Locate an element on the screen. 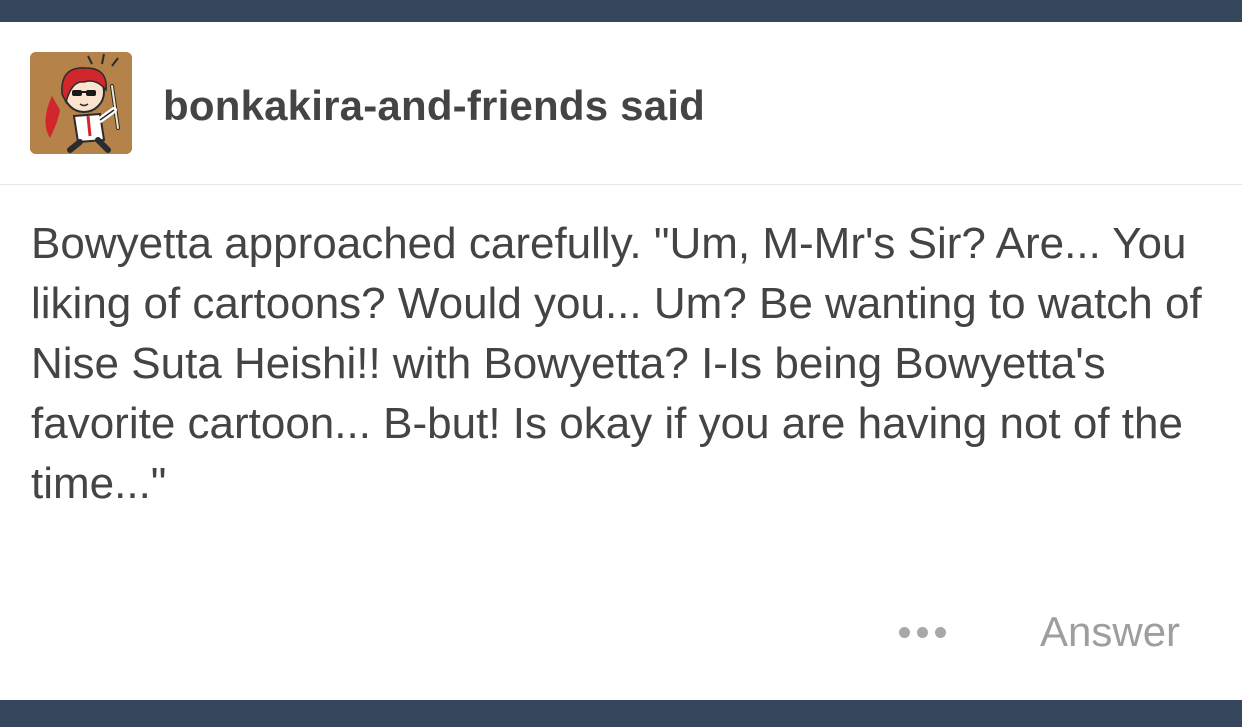 Image resolution: width=1242 pixels, height=727 pixels. top-nav-bar is located at coordinates (621, 11).